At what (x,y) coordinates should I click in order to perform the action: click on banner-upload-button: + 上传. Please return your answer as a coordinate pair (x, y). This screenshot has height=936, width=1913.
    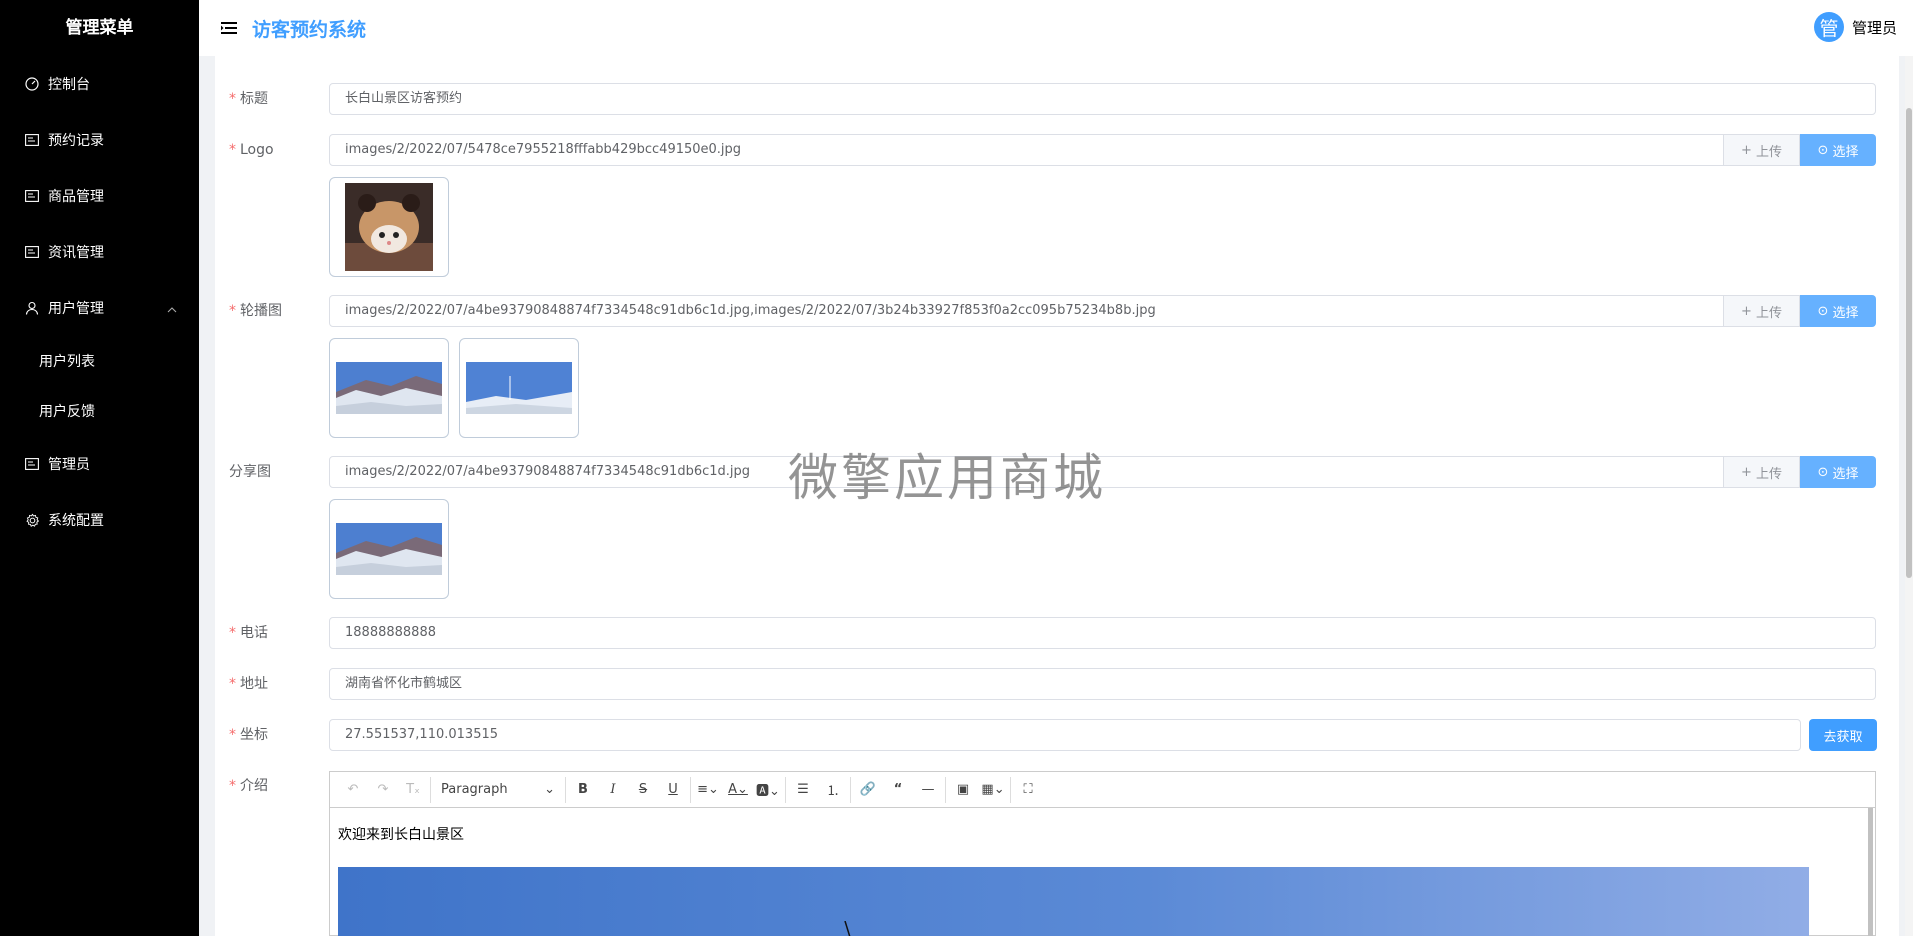
    Looking at the image, I should click on (1761, 311).